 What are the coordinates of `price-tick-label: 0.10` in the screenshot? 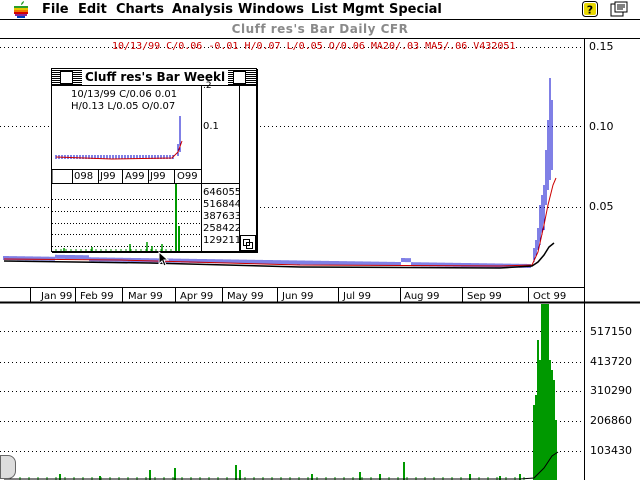 It's located at (601, 126).